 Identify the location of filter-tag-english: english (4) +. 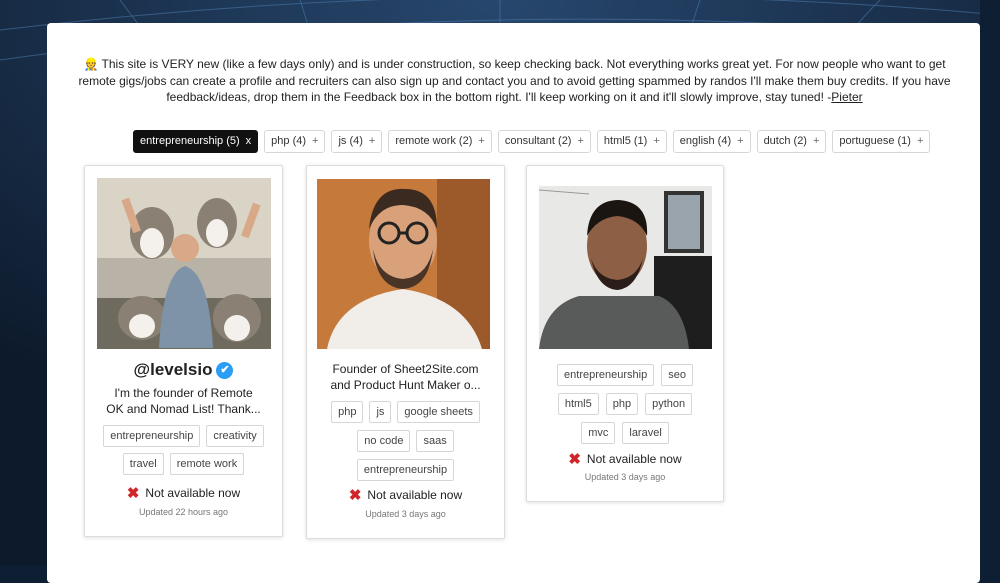
(711, 141).